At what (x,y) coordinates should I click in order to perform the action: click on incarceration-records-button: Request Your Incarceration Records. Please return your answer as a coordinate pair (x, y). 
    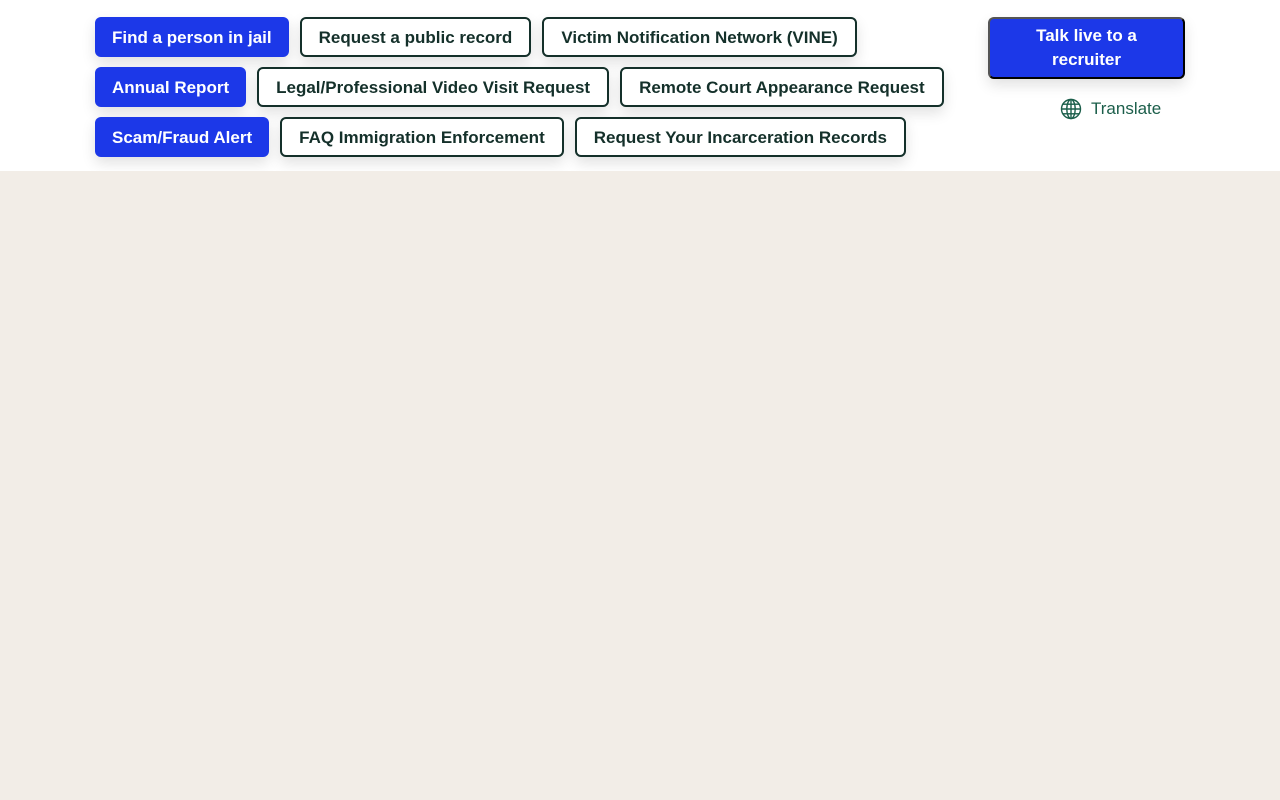
    Looking at the image, I should click on (740, 137).